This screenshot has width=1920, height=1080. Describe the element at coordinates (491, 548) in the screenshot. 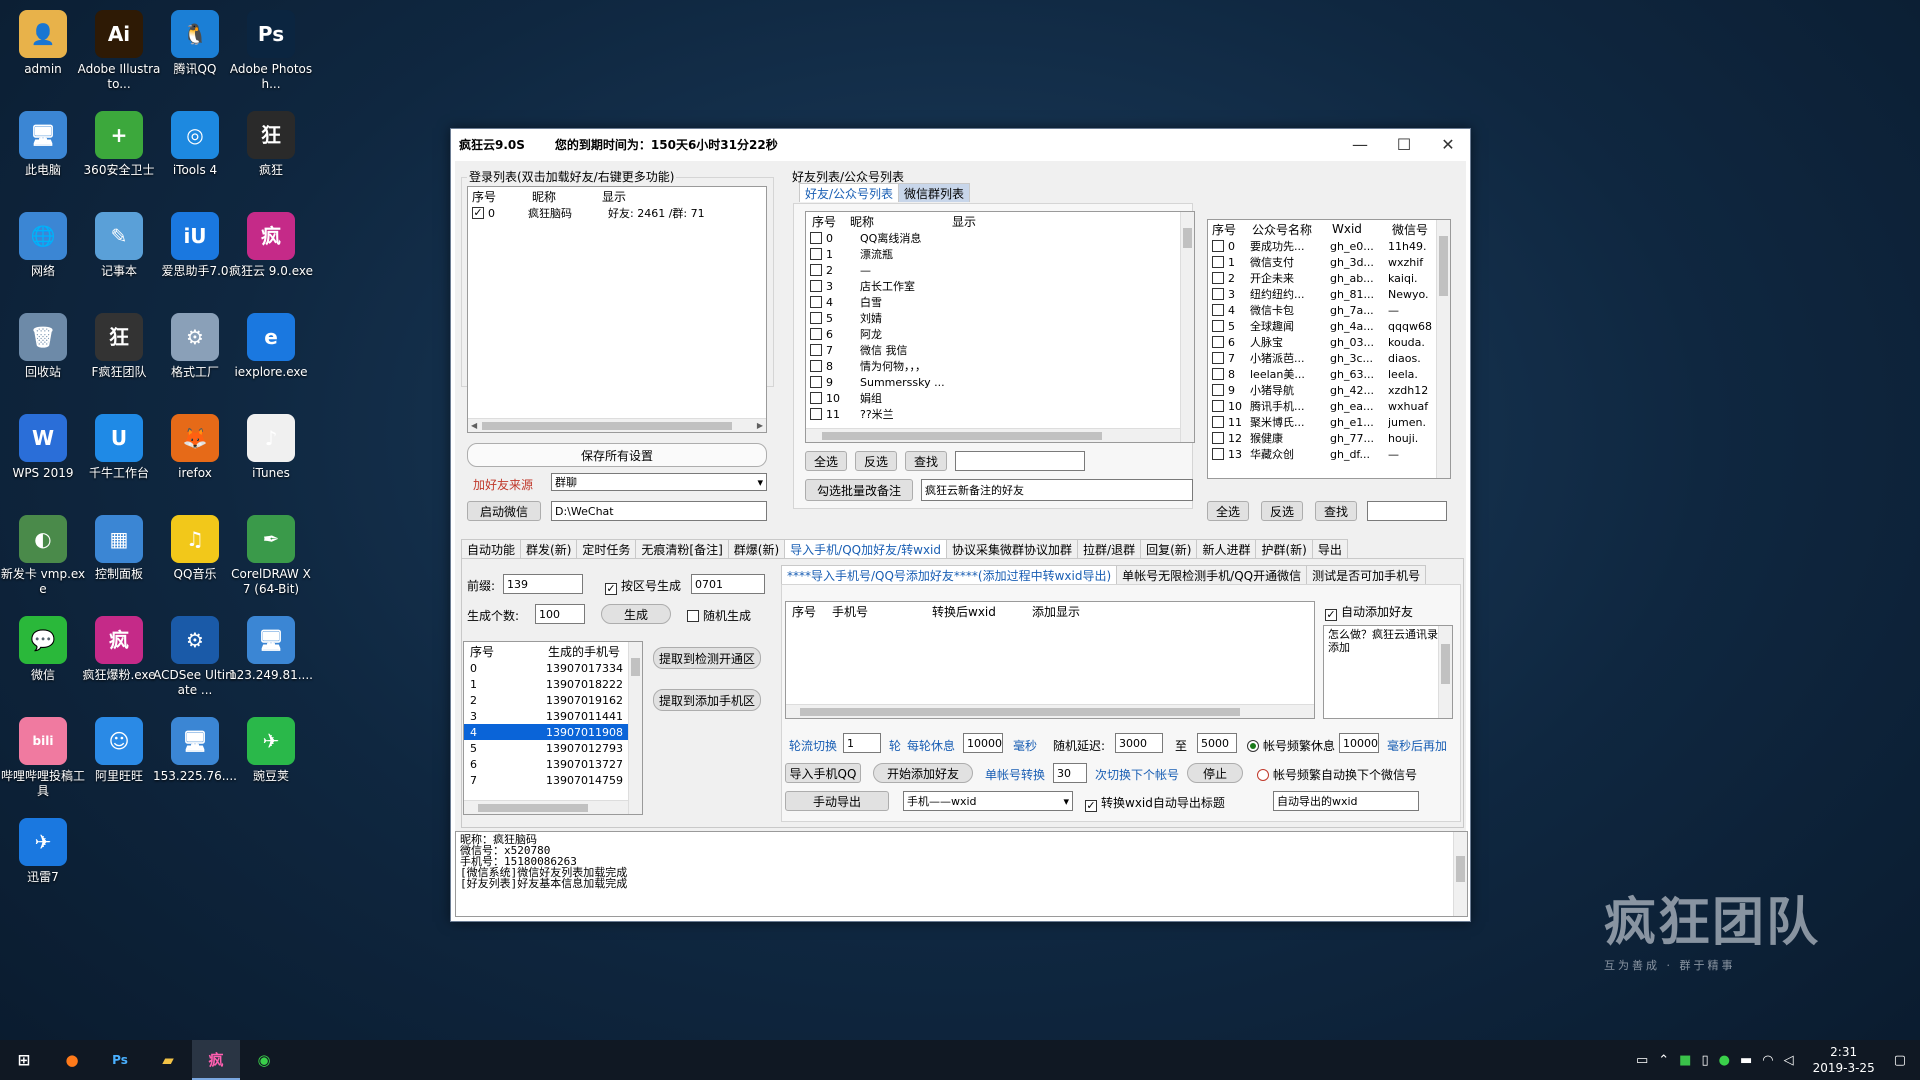

I see `main-tab: 自动功能` at that location.